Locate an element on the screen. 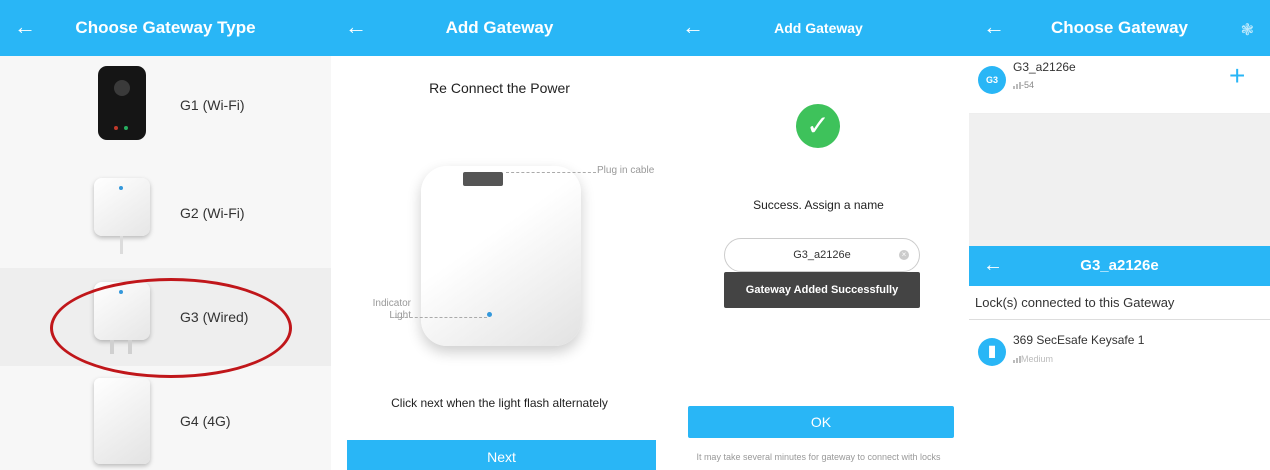 The width and height of the screenshot is (1270, 470). gateway-name-input: G3_a2126e × is located at coordinates (822, 255).